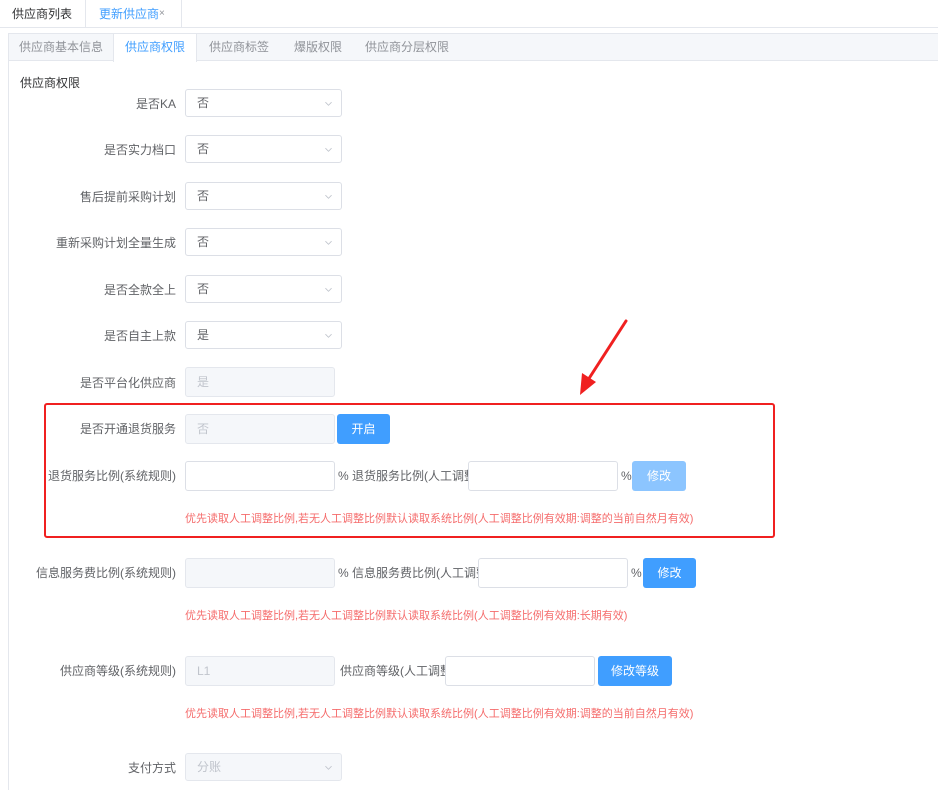 The height and width of the screenshot is (790, 938). Describe the element at coordinates (139, 336) in the screenshot. I see `self-listing-label: 是否自主上款` at that location.